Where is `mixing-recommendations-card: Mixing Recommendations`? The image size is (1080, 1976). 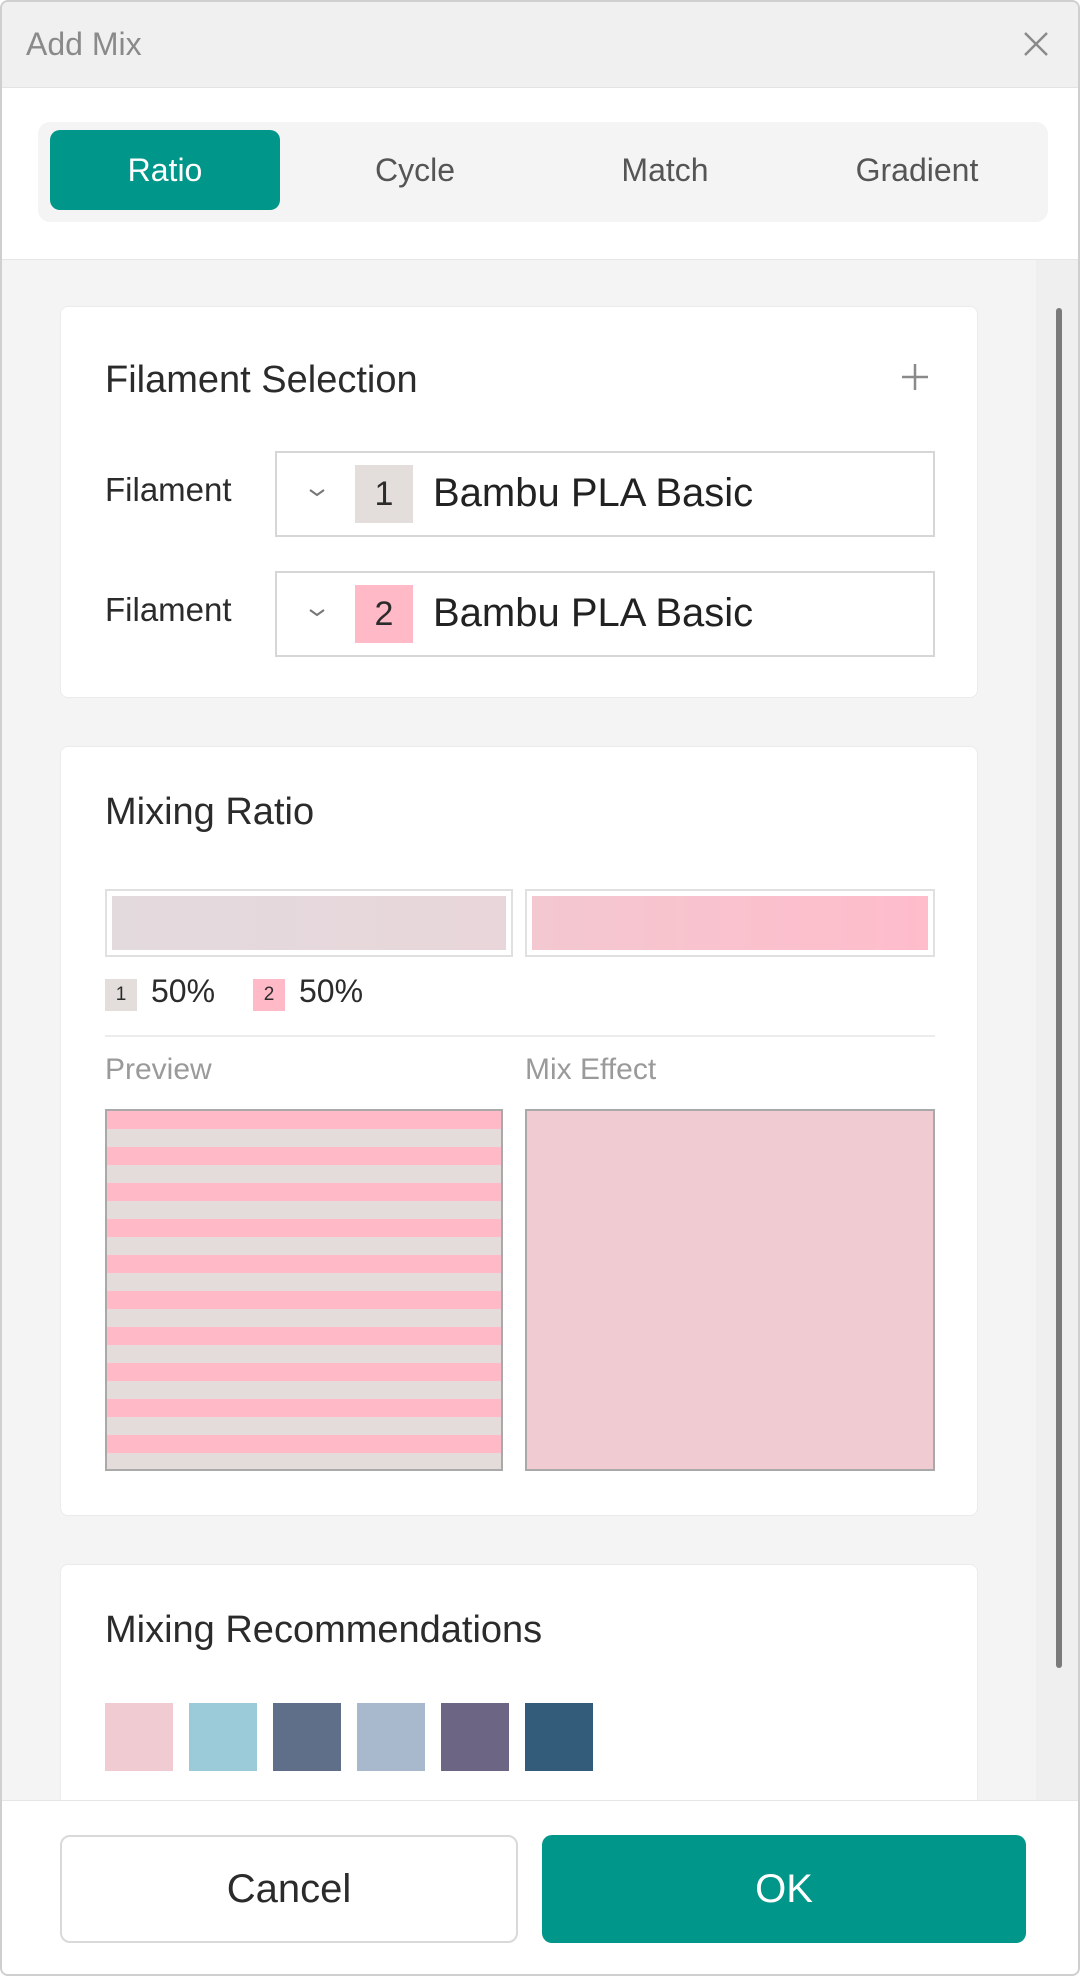 mixing-recommendations-card: Mixing Recommendations is located at coordinates (519, 1682).